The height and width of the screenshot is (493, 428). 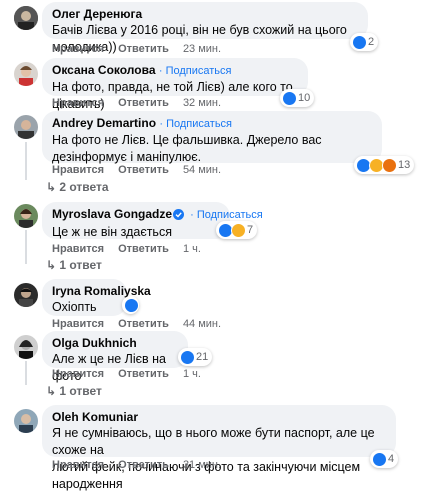 I want to click on reaction-count: 4, so click(x=384, y=459).